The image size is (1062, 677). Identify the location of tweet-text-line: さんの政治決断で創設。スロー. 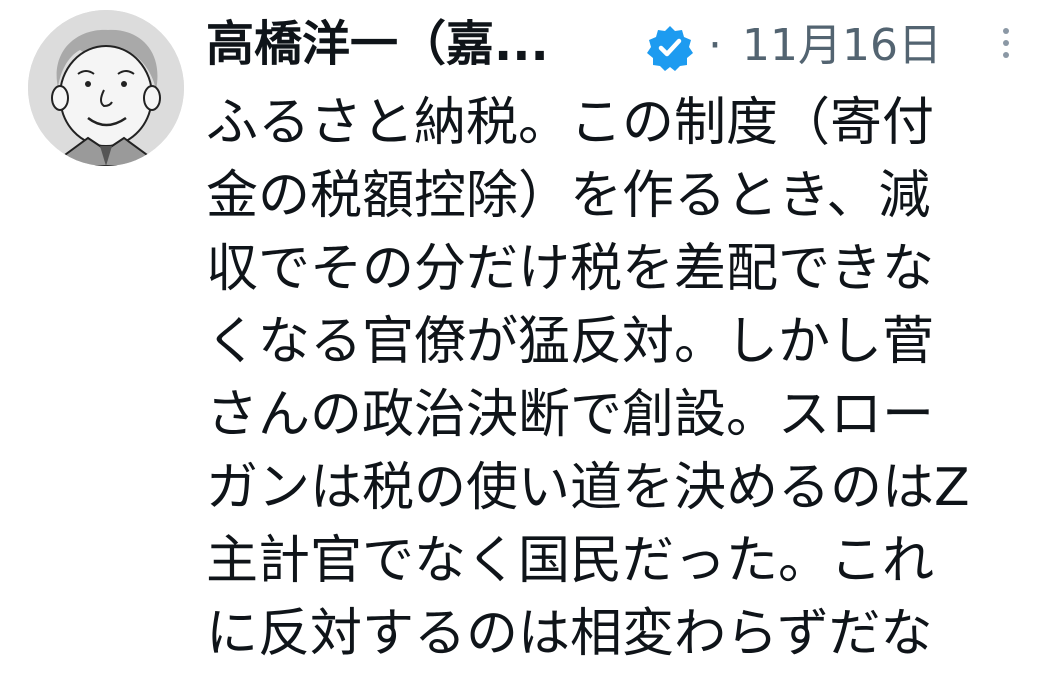
(570, 415).